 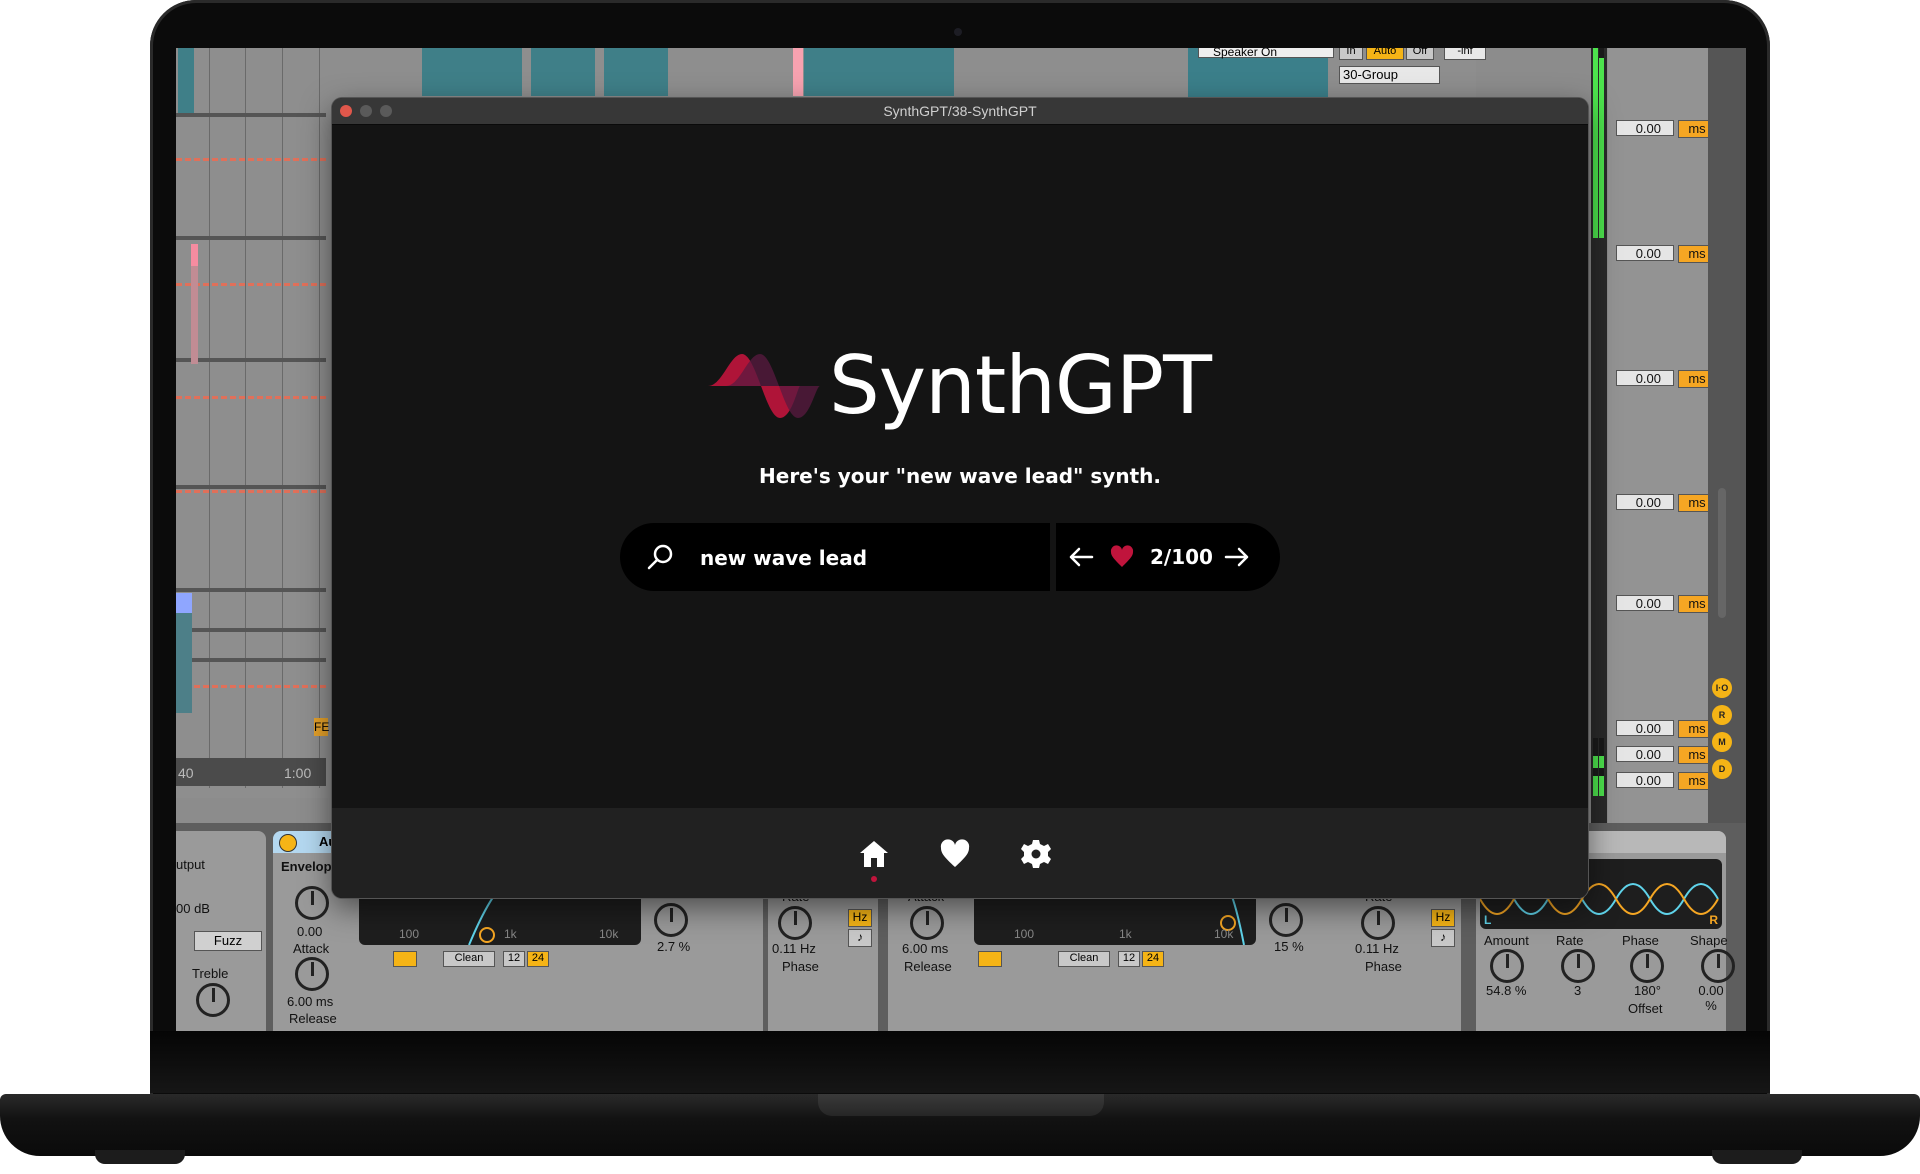 What do you see at coordinates (1722, 769) in the screenshot?
I see `delay-toggle-button: D` at bounding box center [1722, 769].